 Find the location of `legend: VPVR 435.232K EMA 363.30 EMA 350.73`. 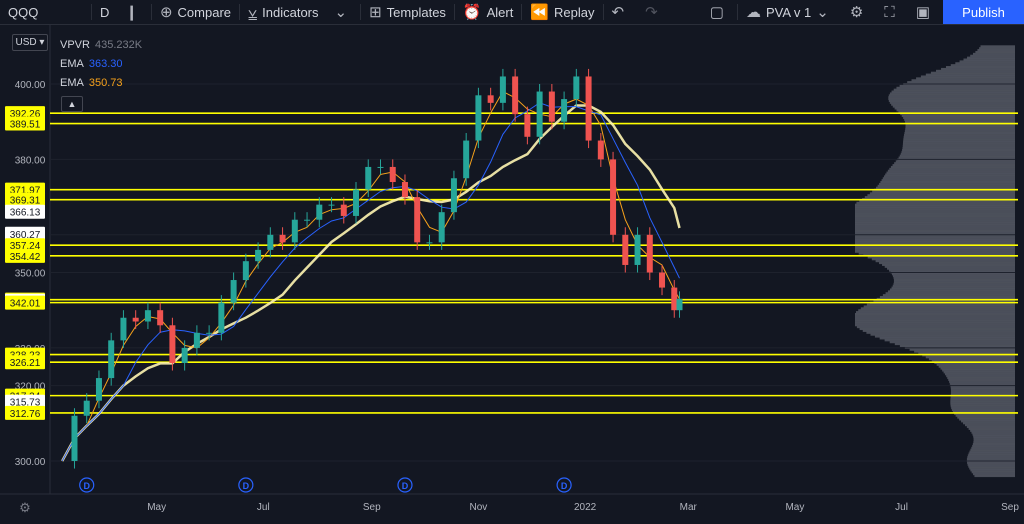

legend: VPVR 435.232K EMA 363.30 EMA 350.73 is located at coordinates (101, 64).